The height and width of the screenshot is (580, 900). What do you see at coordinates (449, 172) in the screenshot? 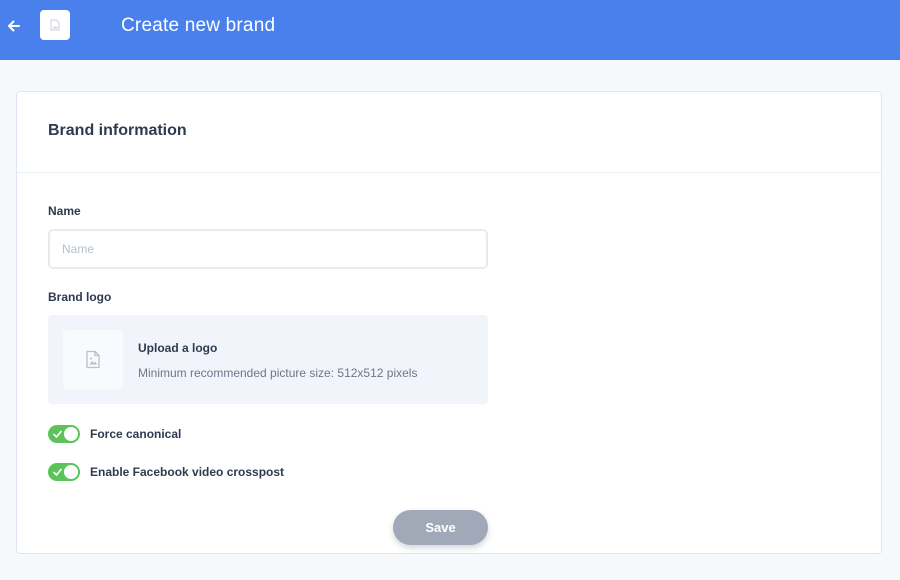
I see `card-divider` at bounding box center [449, 172].